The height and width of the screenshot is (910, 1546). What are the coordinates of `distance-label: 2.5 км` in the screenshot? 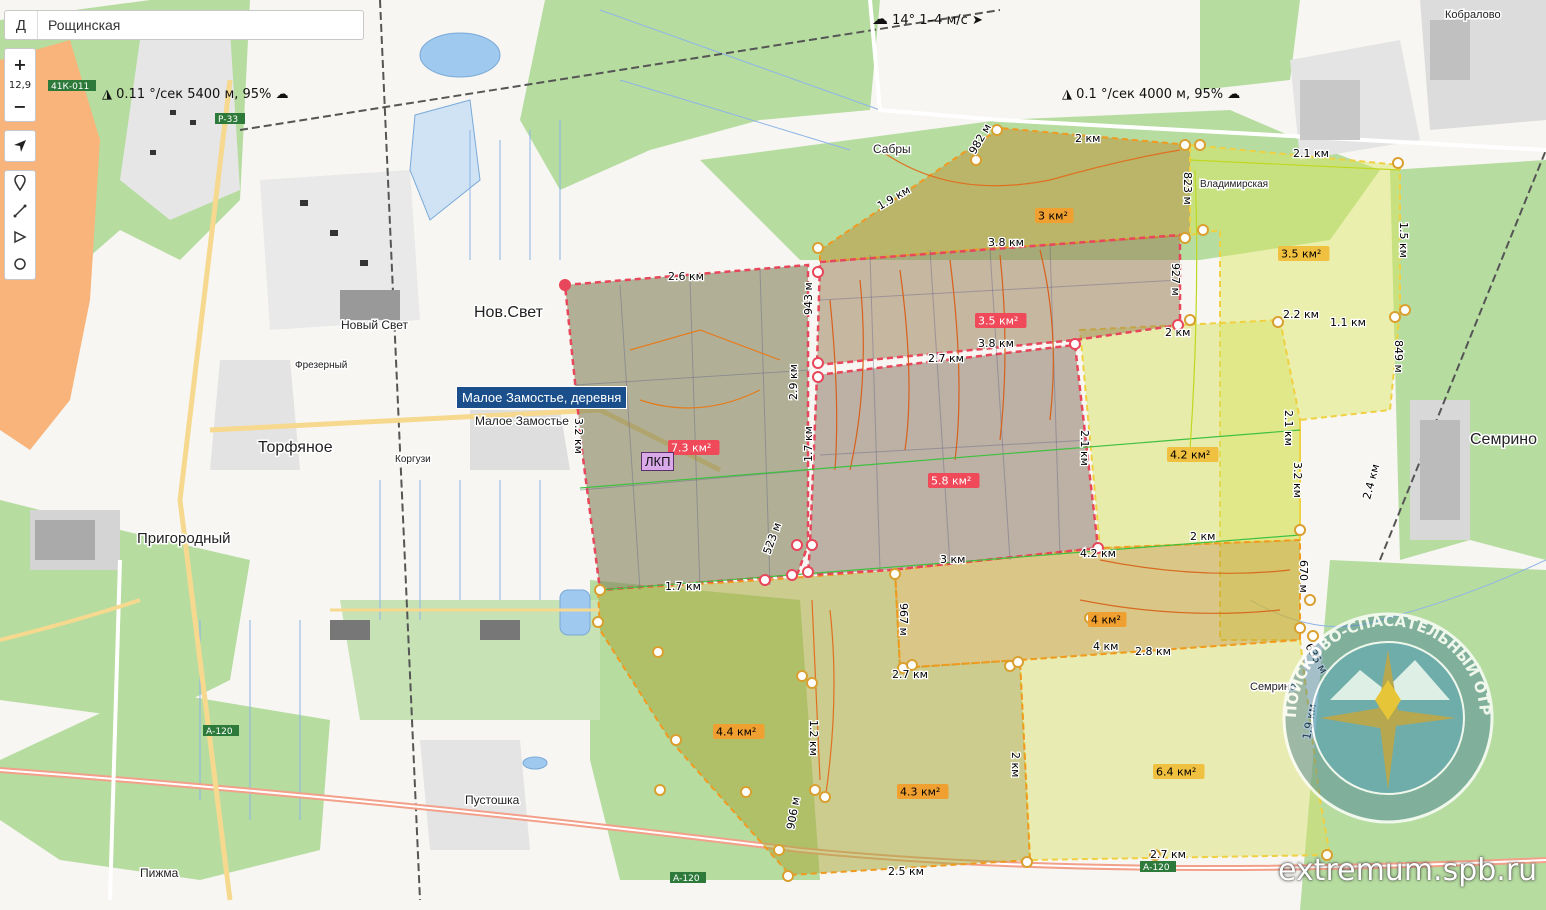 It's located at (906, 871).